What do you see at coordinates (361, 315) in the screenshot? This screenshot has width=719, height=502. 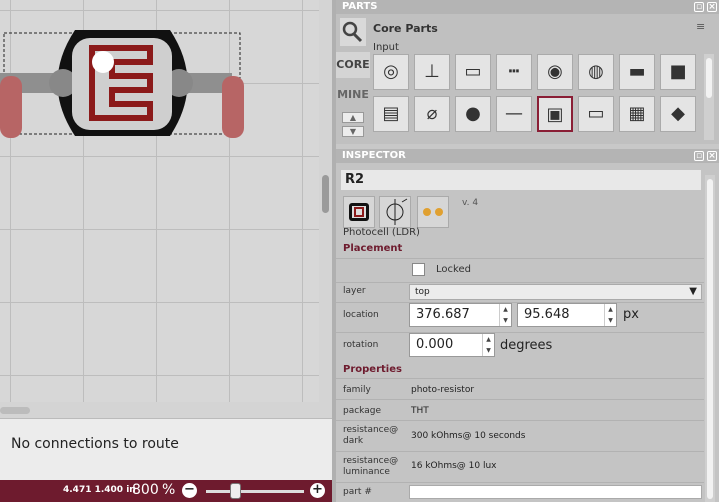 I see `location-label: location` at bounding box center [361, 315].